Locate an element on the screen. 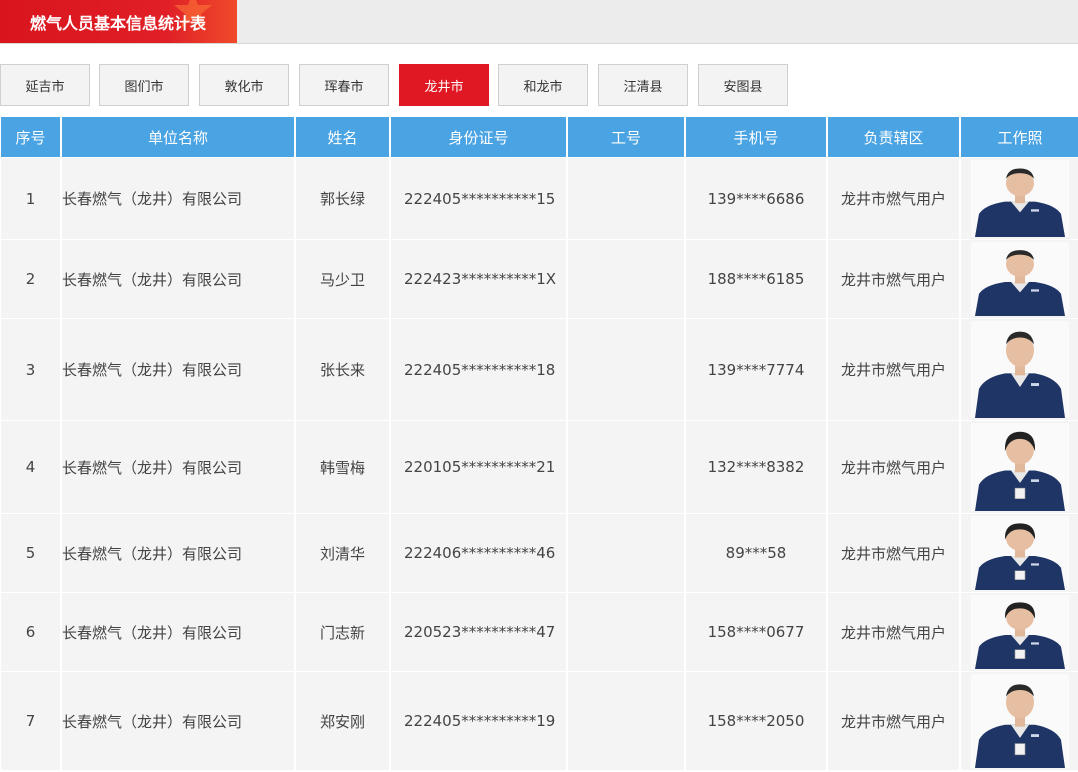  tab-label: 龙井市 is located at coordinates (444, 87).